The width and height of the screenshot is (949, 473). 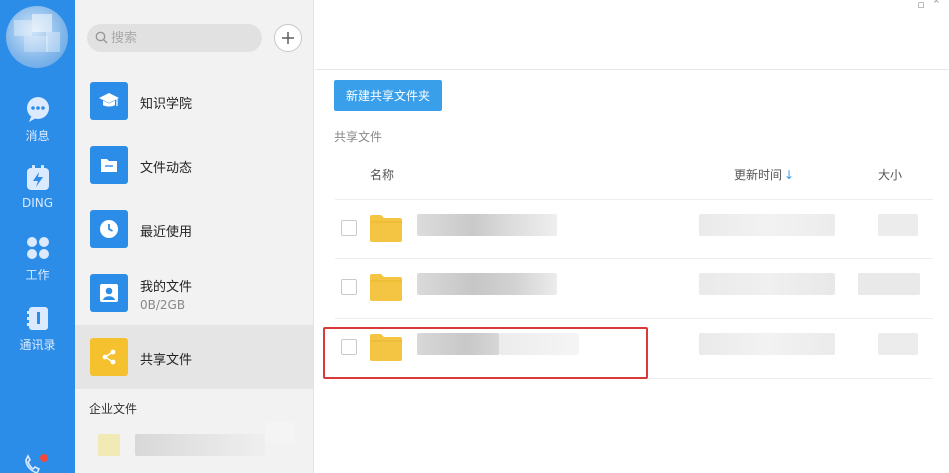 I want to click on rail-label: DING, so click(x=37, y=203).